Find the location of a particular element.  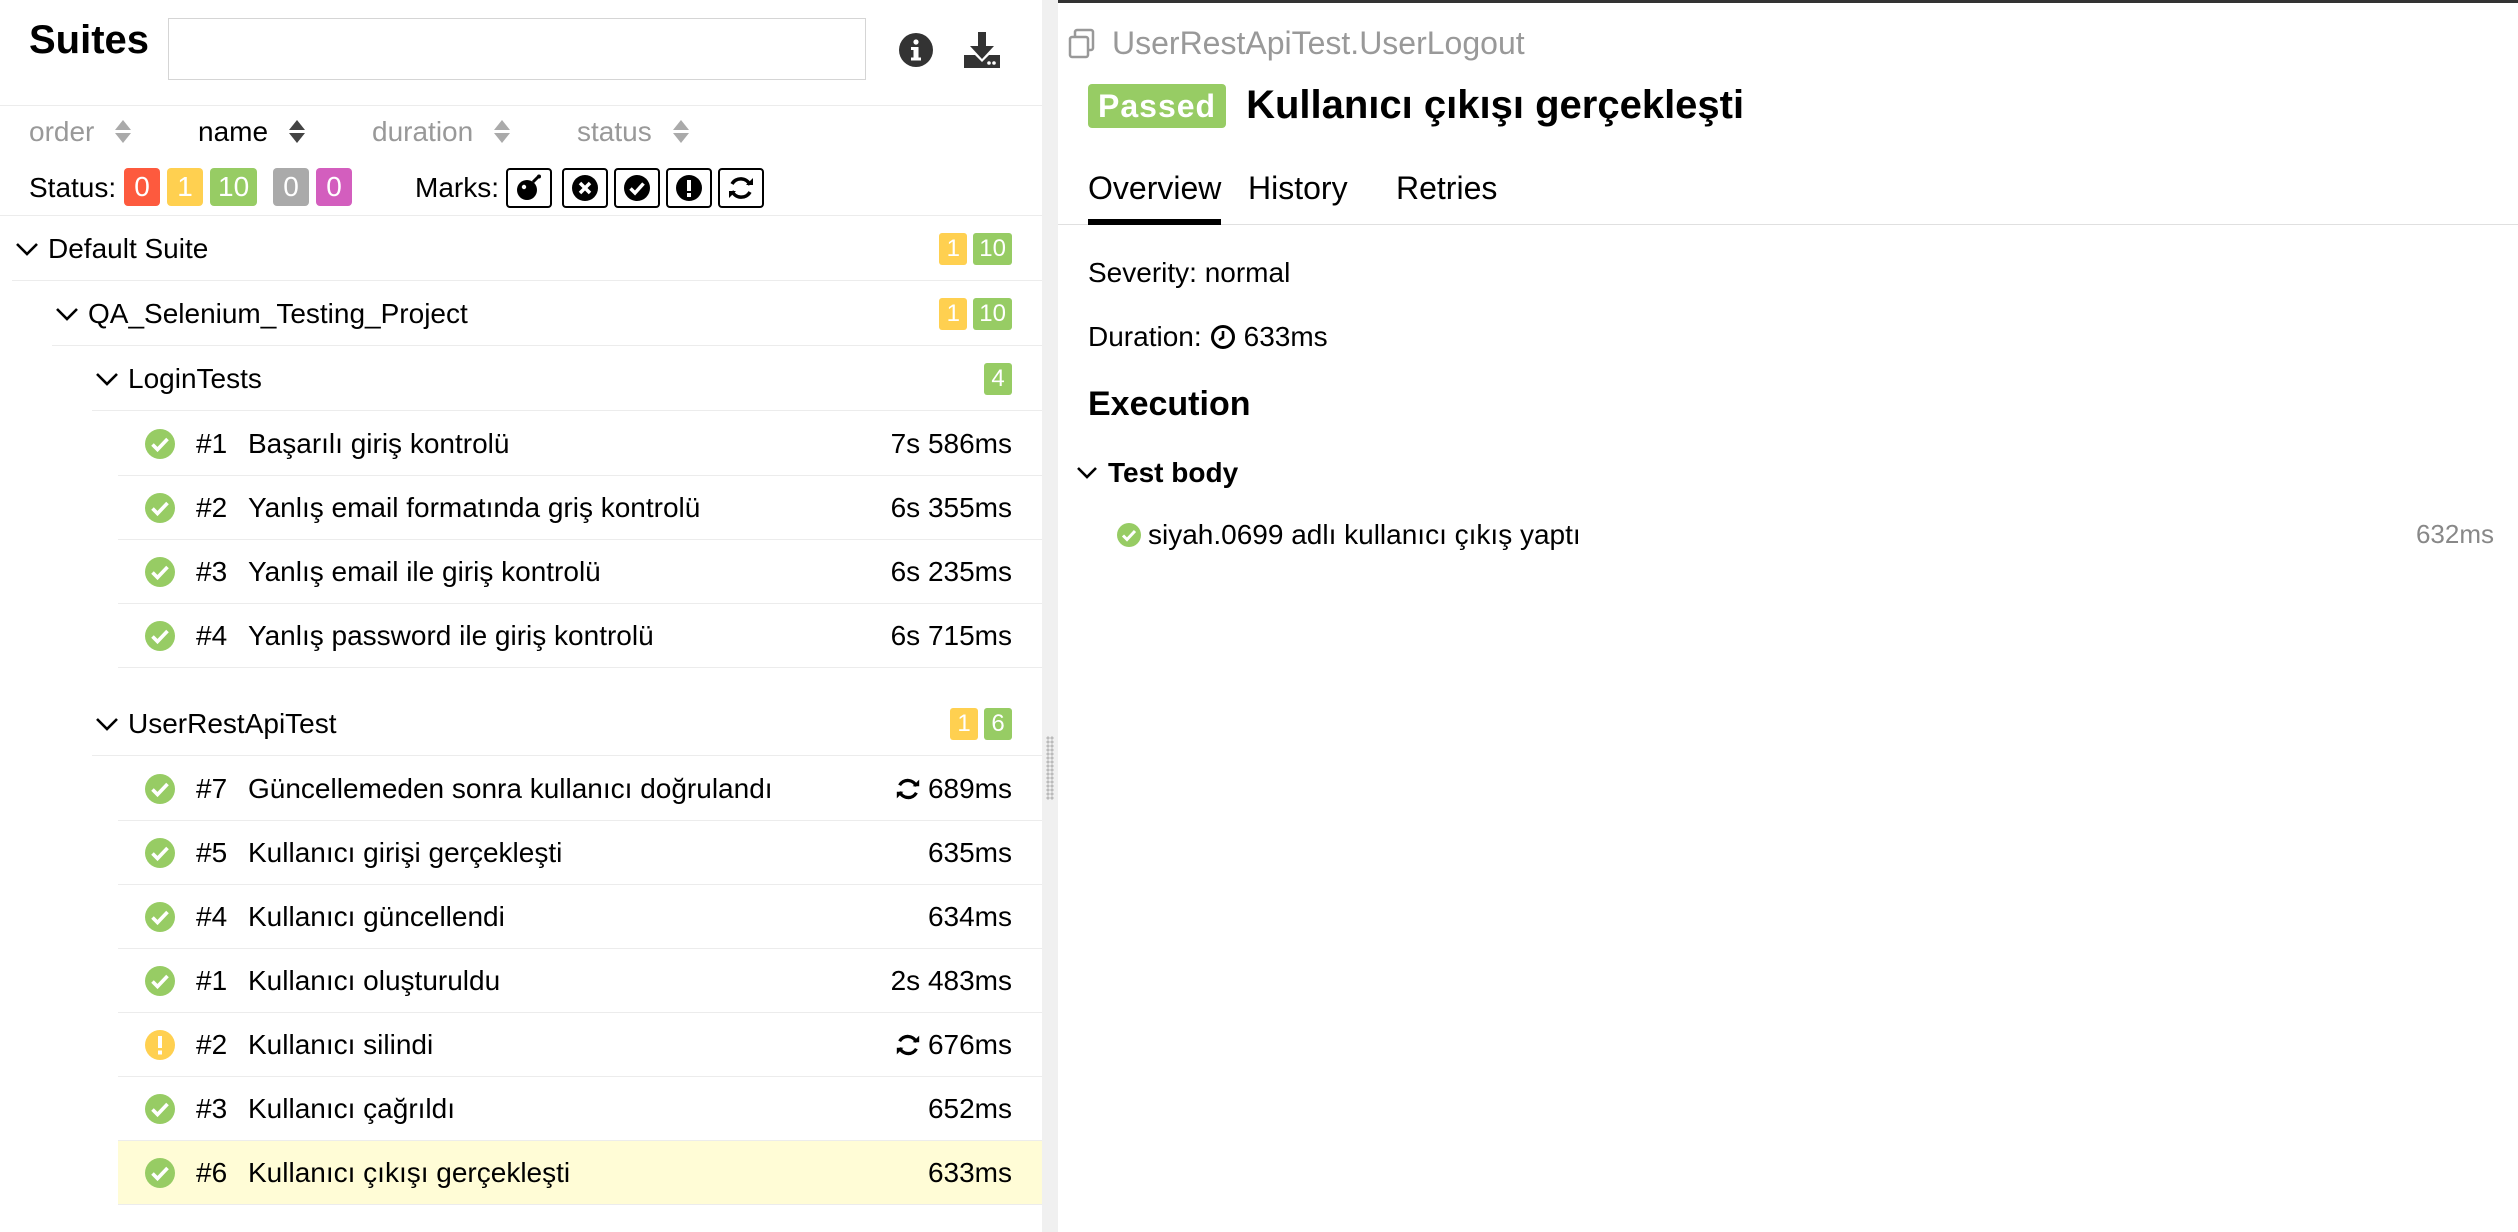

test-duration-value: 689ms is located at coordinates (969, 788).